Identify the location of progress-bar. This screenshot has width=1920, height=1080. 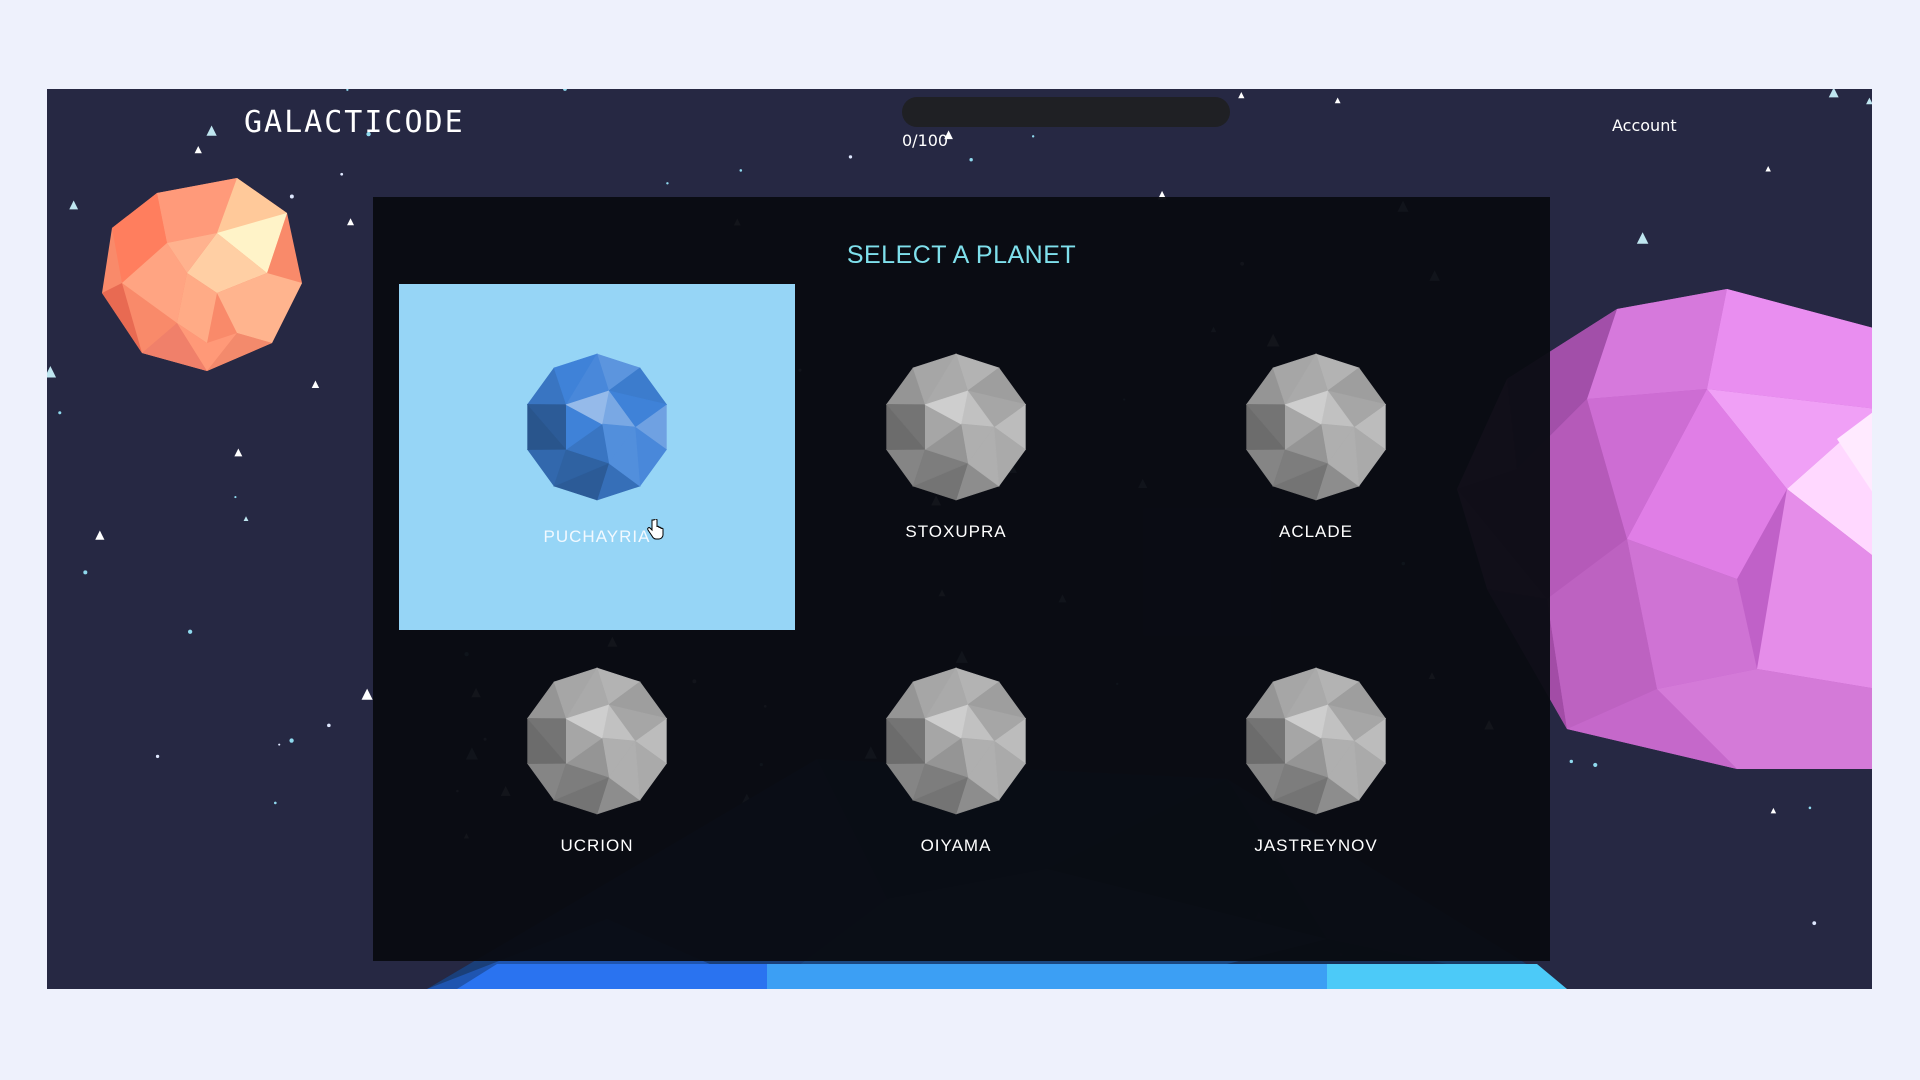
(1066, 112).